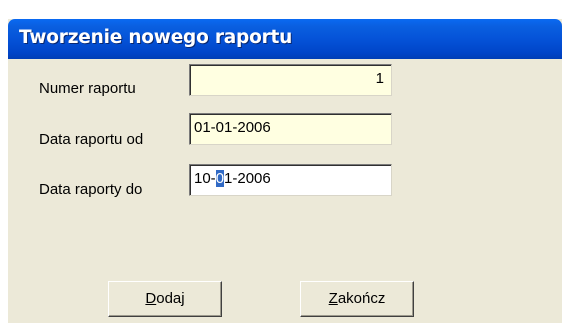 The image size is (562, 323). I want to click on close-button-accelerator: Z, so click(333, 298).